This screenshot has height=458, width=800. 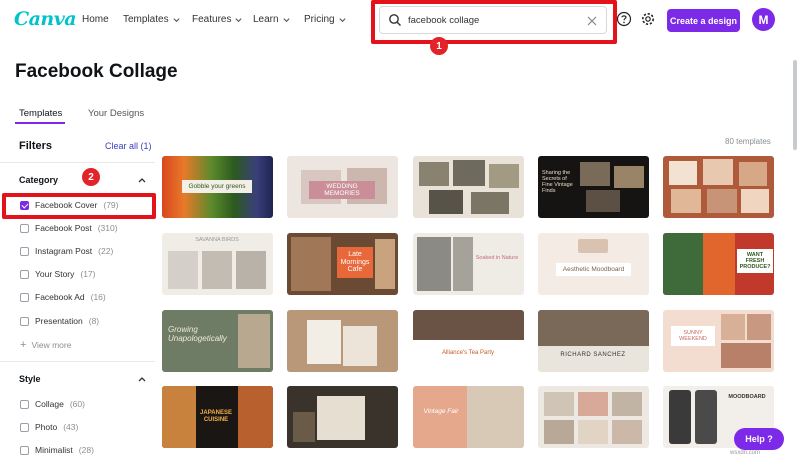 I want to click on nav-features: Features, so click(x=217, y=19).